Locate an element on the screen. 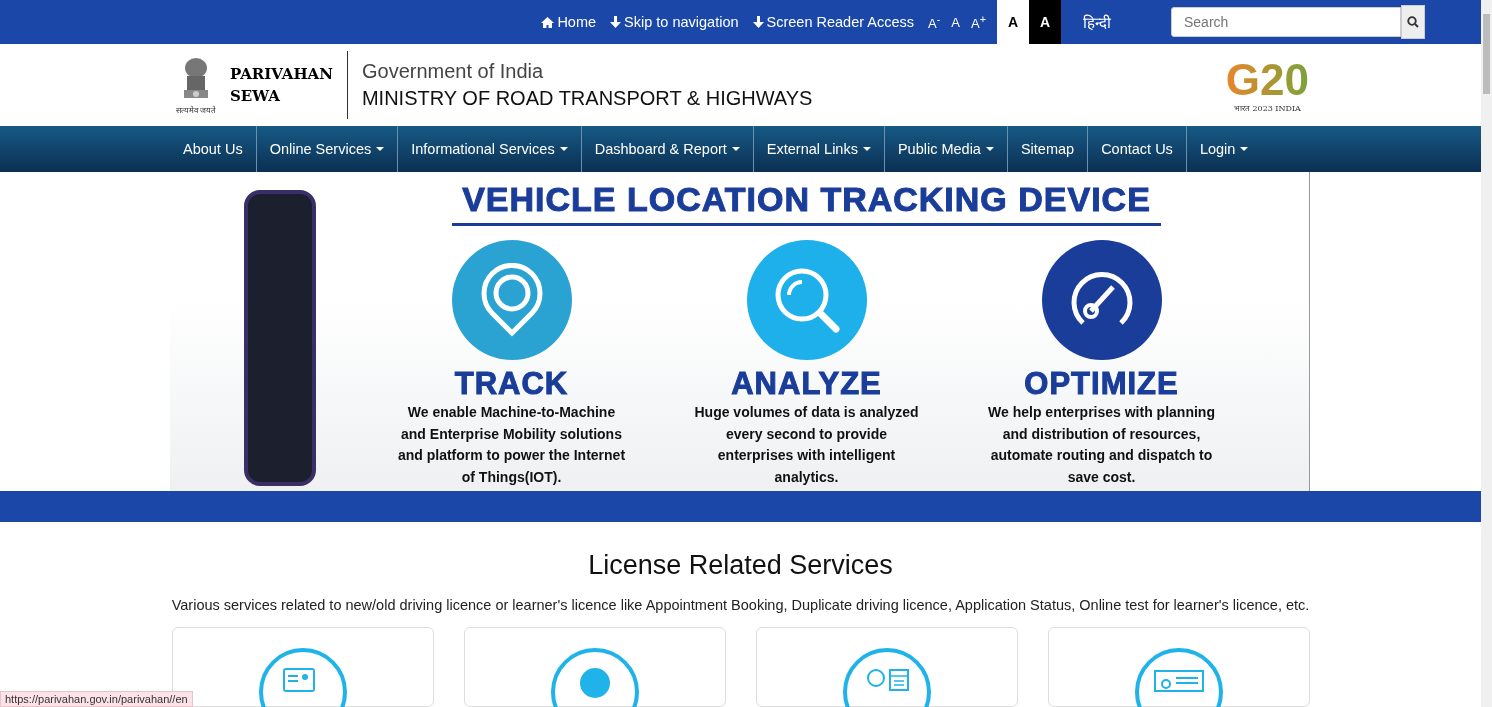 The width and height of the screenshot is (1492, 707). brand-name: PARIVAHAN is located at coordinates (281, 75).